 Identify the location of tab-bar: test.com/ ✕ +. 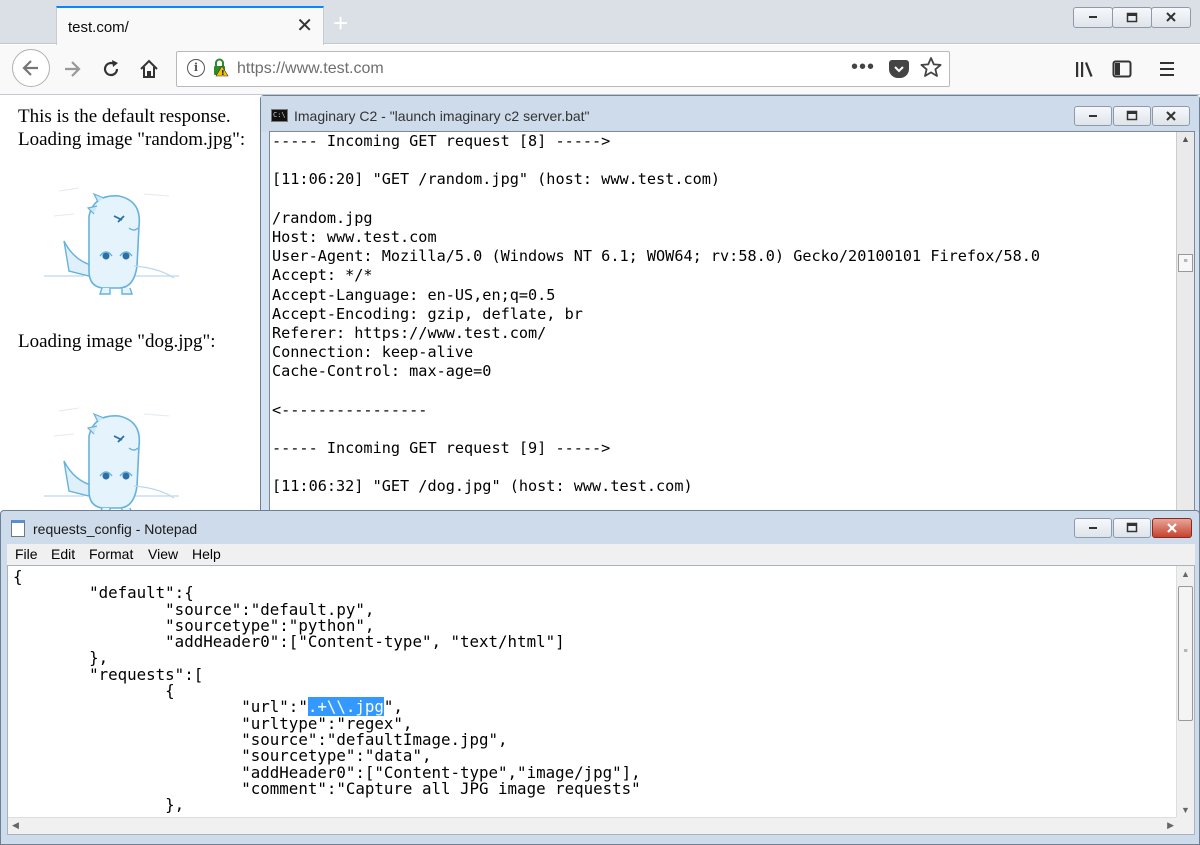
(600, 22).